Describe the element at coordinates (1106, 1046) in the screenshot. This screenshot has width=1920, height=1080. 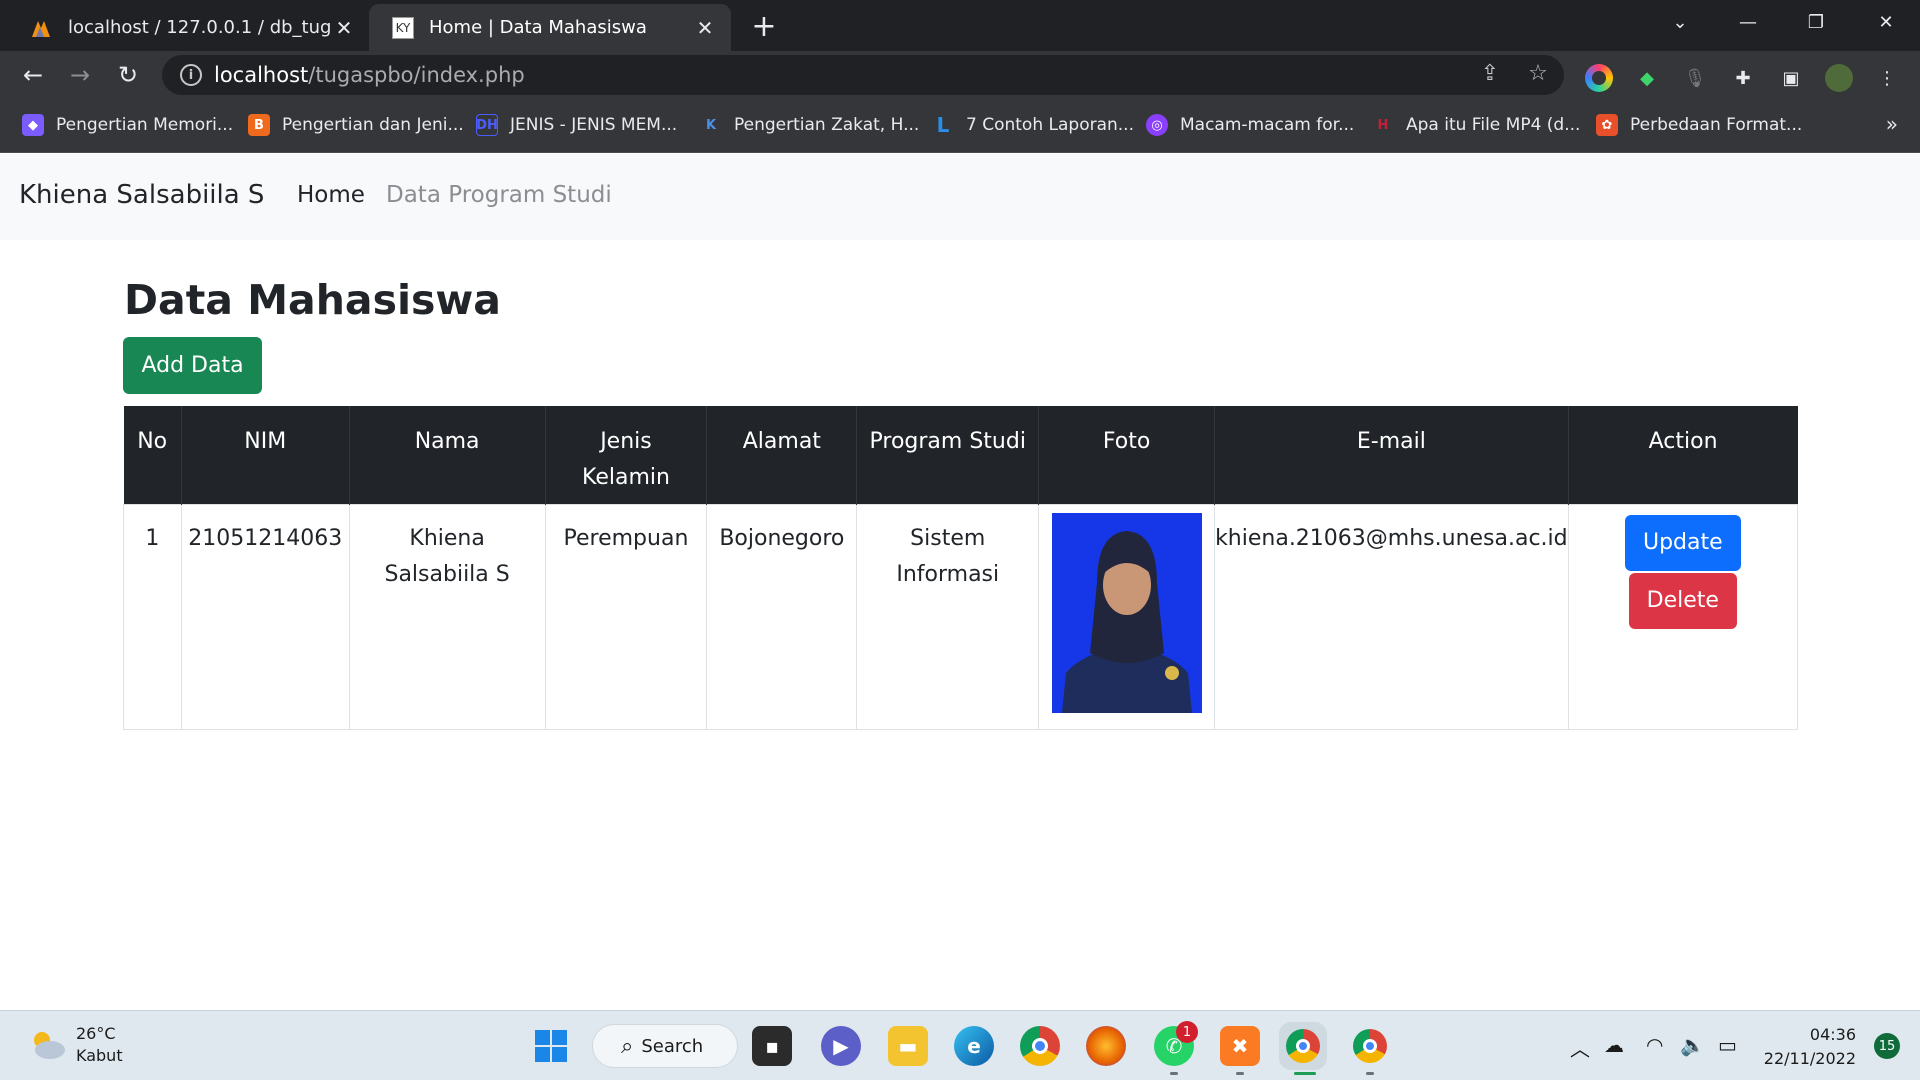
I see `firefox-icon` at that location.